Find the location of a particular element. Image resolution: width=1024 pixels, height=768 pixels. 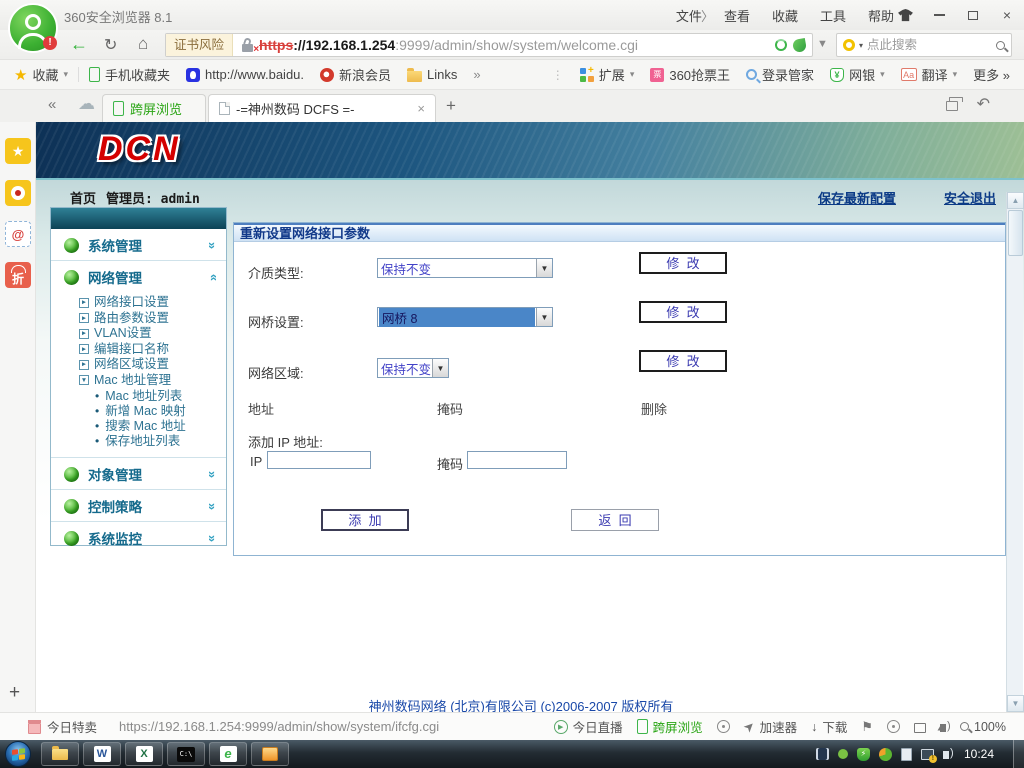

nav-item-add-mac-mapping: • 新增 Mac 映射 is located at coordinates (160, 411).